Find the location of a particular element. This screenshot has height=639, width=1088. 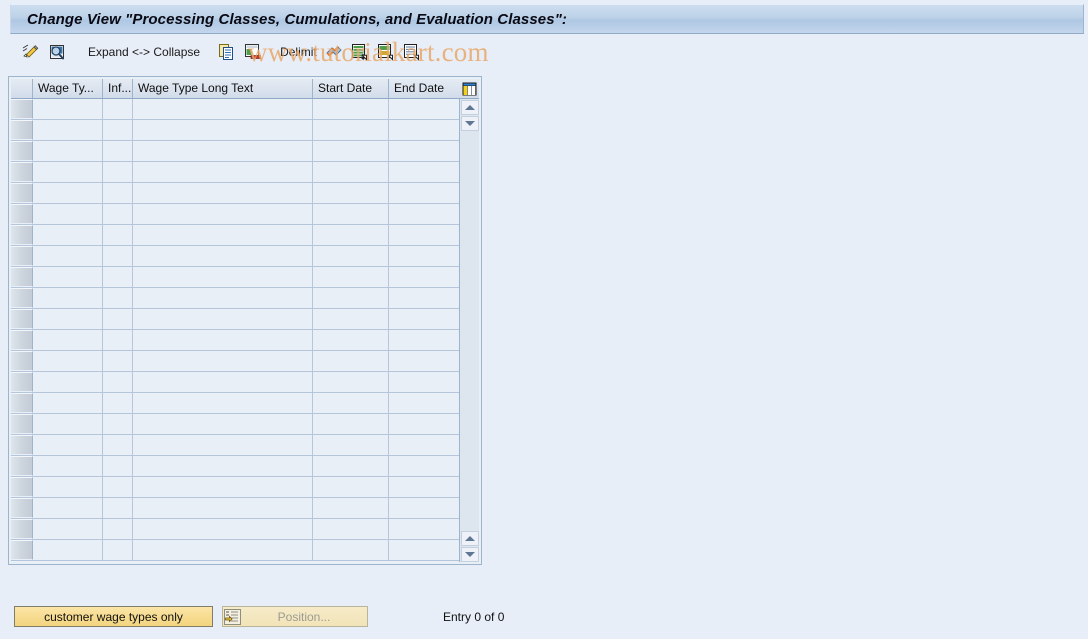

undo-icon is located at coordinates (334, 52).